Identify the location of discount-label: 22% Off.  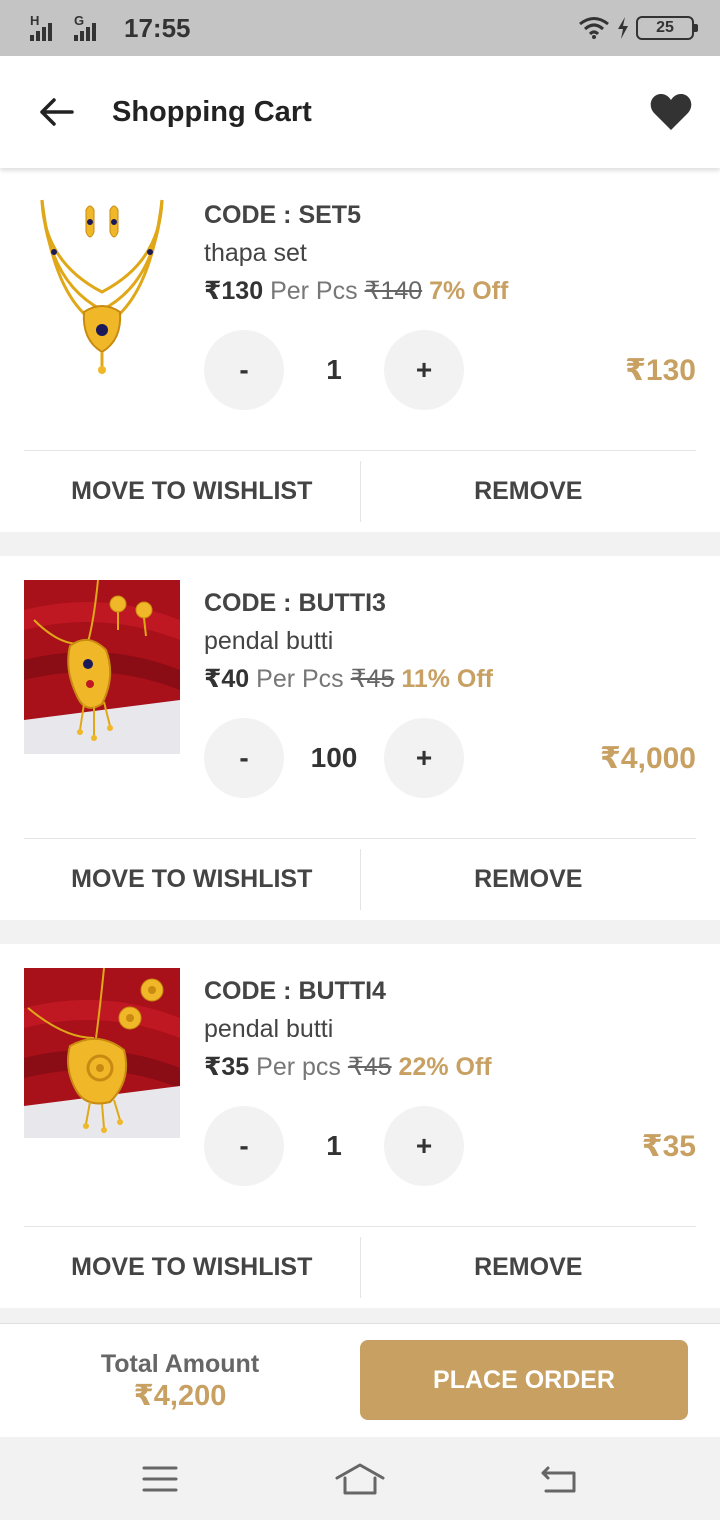
(445, 1067).